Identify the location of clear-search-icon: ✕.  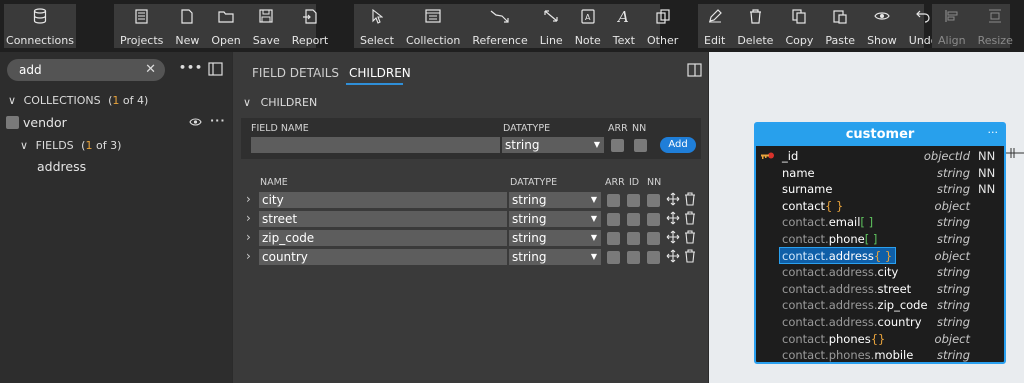
(150, 70).